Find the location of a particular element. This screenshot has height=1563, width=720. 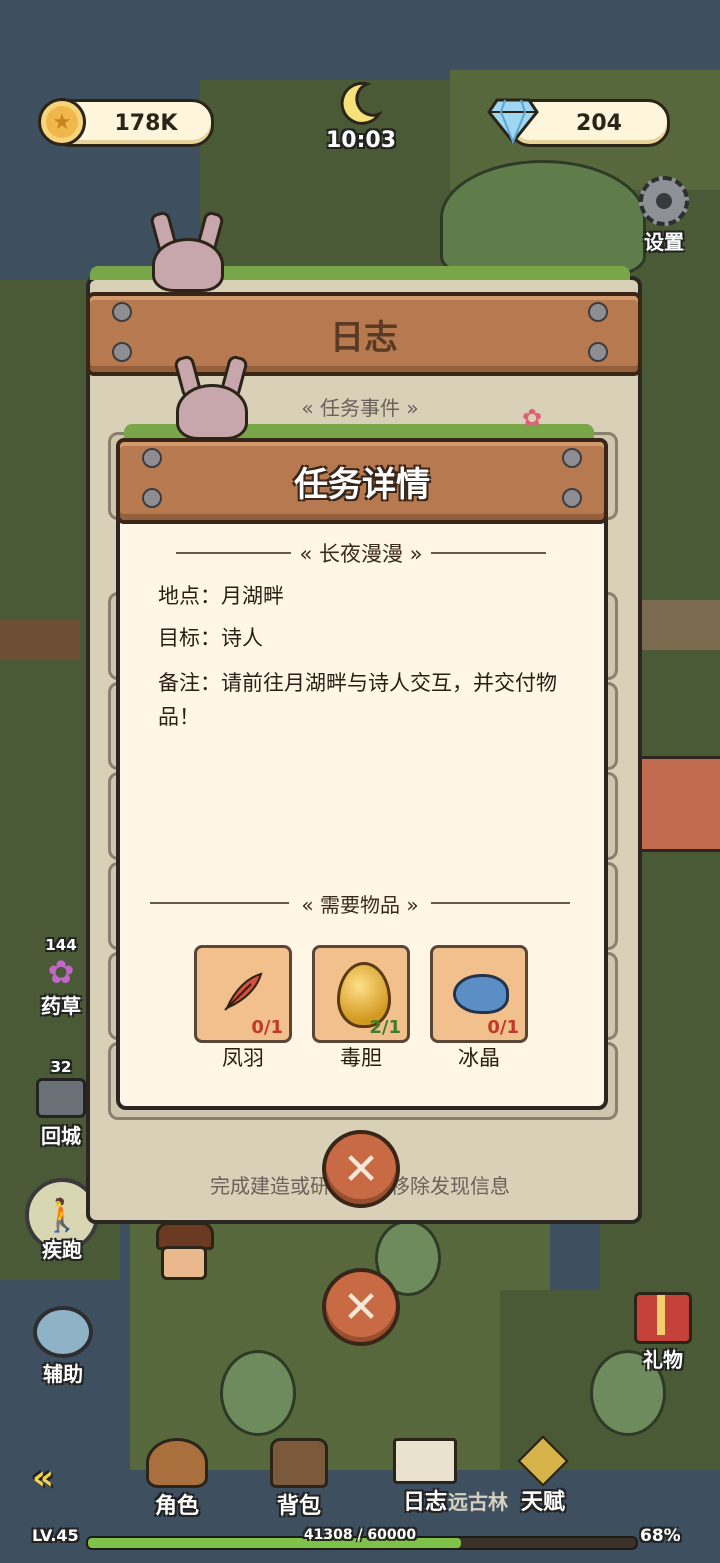

item-count: 2/1 is located at coordinates (385, 1027).